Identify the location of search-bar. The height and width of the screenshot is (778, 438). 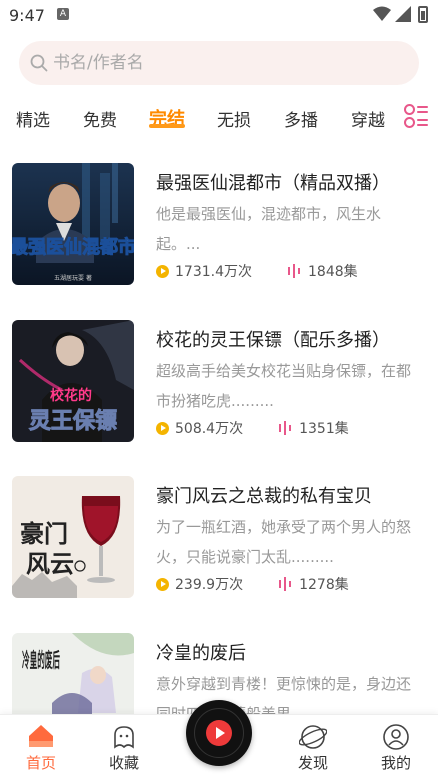
(219, 63).